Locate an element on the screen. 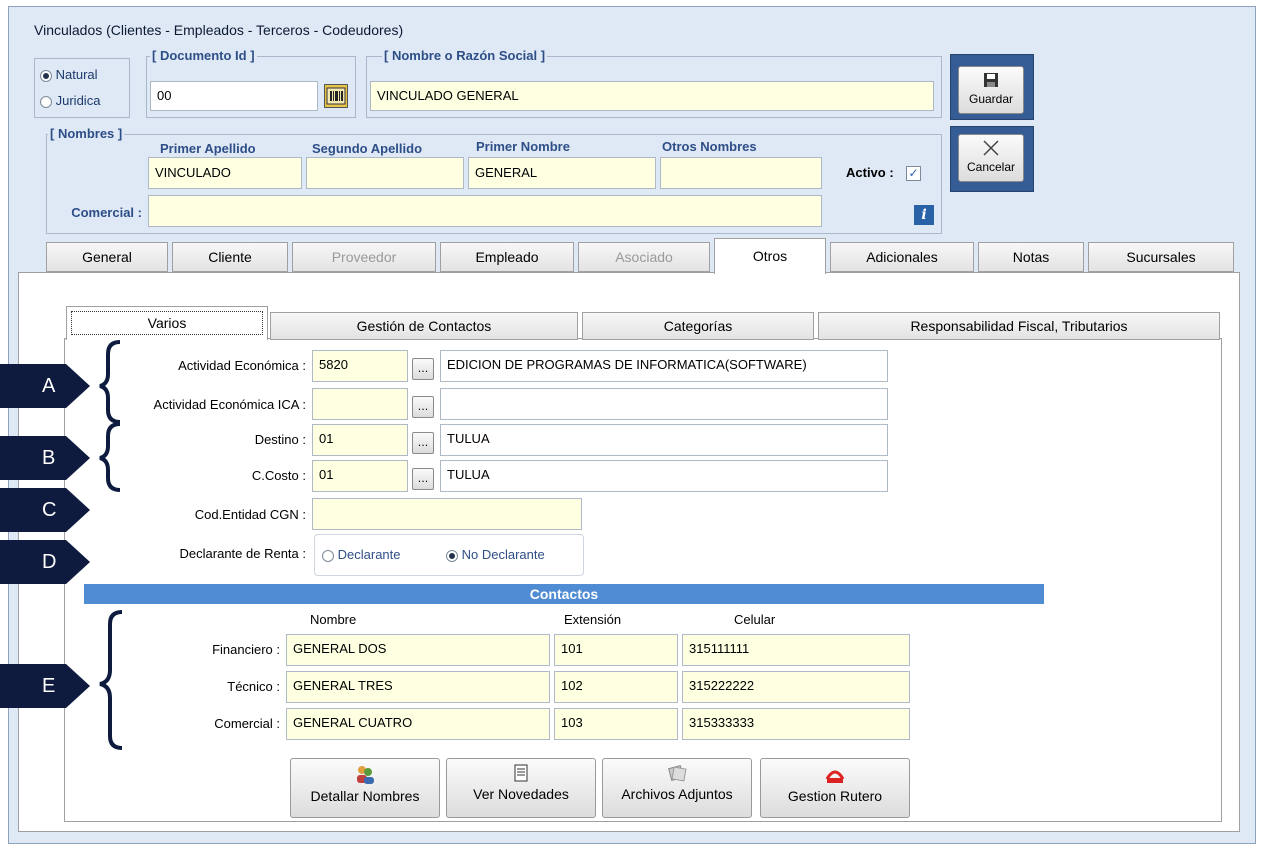  bracket-e is located at coordinates (111, 680).